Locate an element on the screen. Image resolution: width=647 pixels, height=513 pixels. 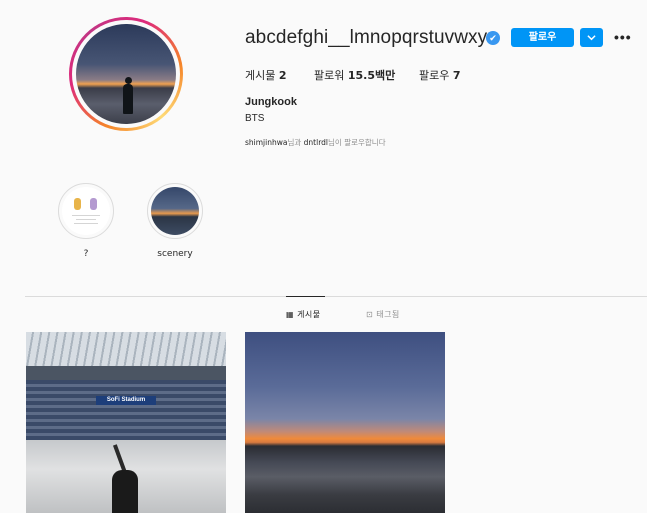
followed-by-suffix: 님이 팔로우합니다 is located at coordinates (357, 142).